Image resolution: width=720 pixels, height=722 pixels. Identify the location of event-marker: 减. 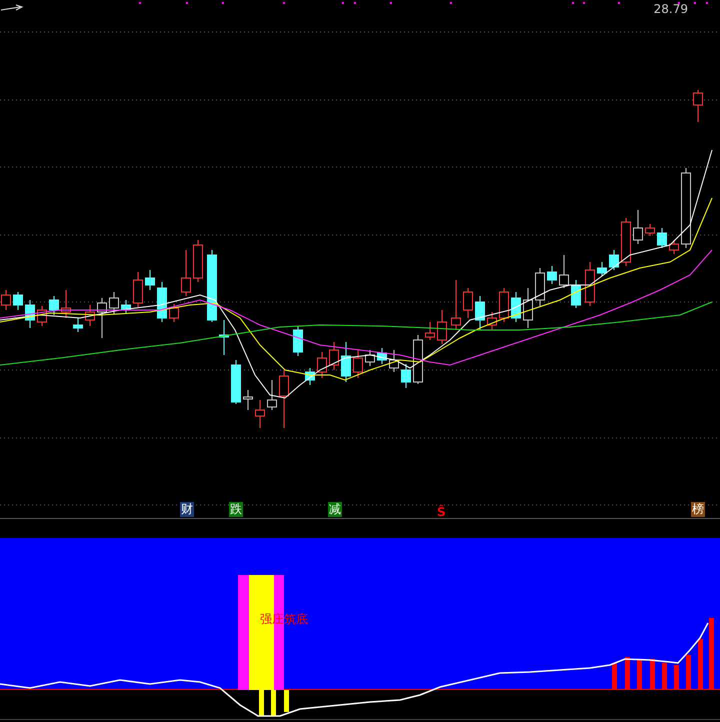
(335, 509).